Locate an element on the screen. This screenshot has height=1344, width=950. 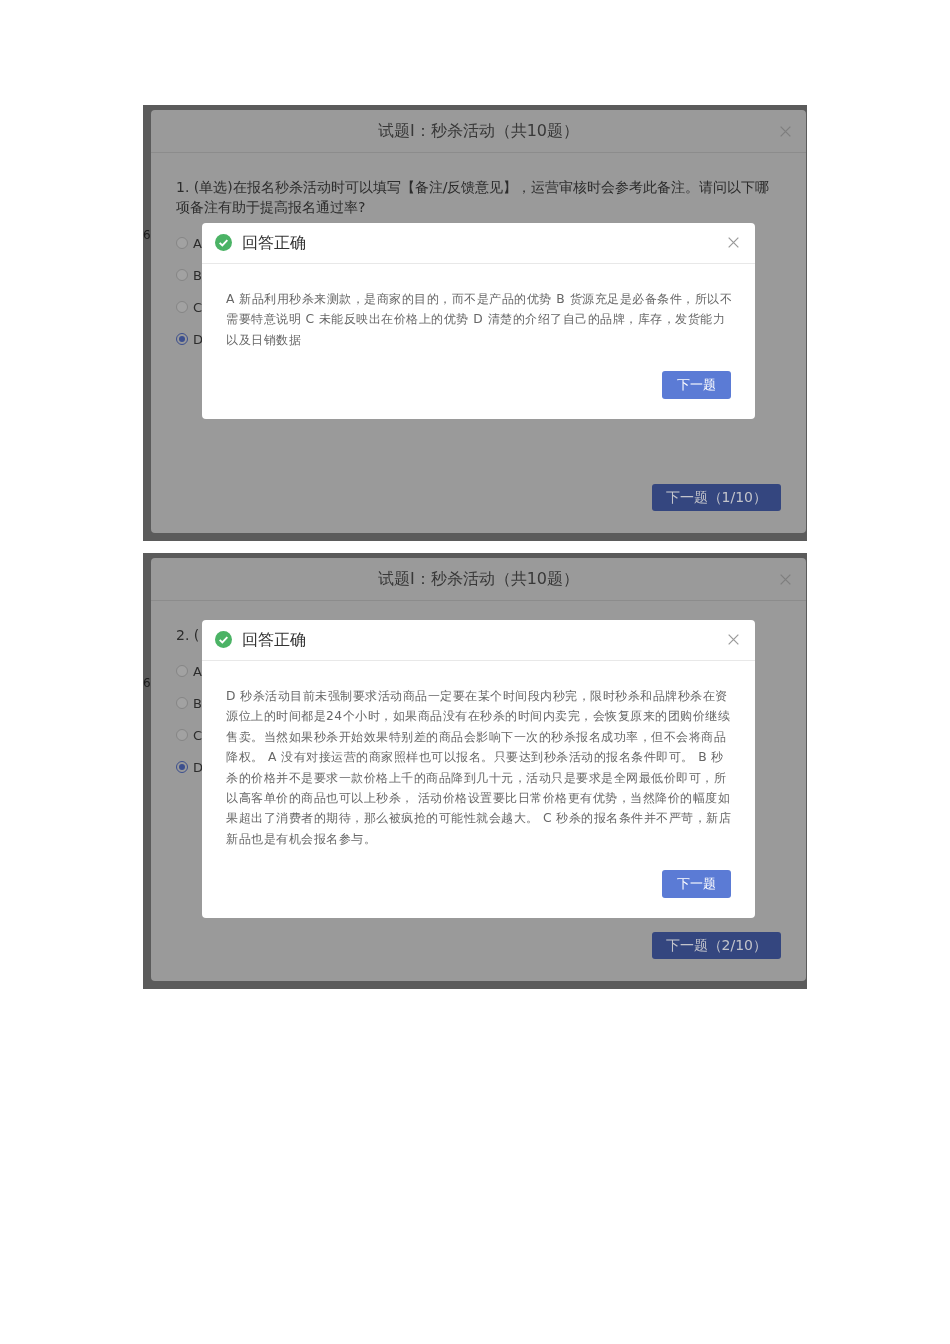
question-text: 2. ( is located at coordinates (188, 635).